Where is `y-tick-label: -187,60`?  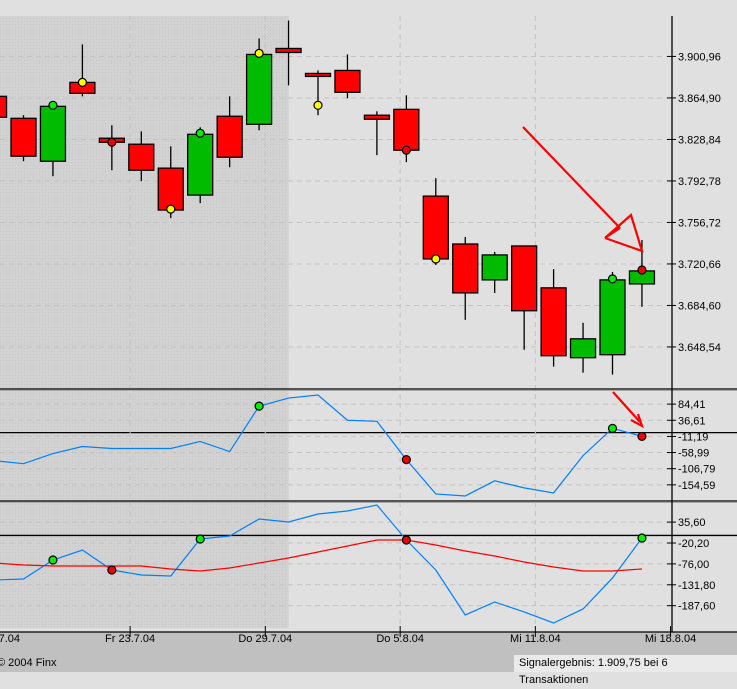
y-tick-label: -187,60 is located at coordinates (696, 607).